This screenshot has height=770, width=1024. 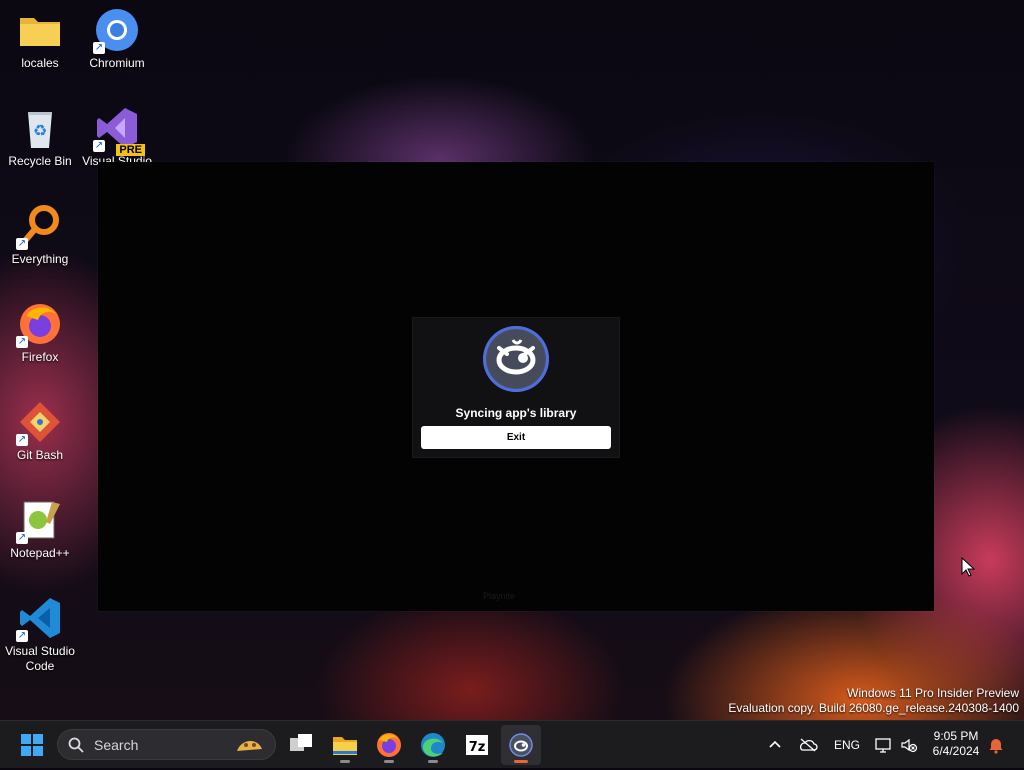 I want to click on 7zip-icon: 7z, so click(x=477, y=745).